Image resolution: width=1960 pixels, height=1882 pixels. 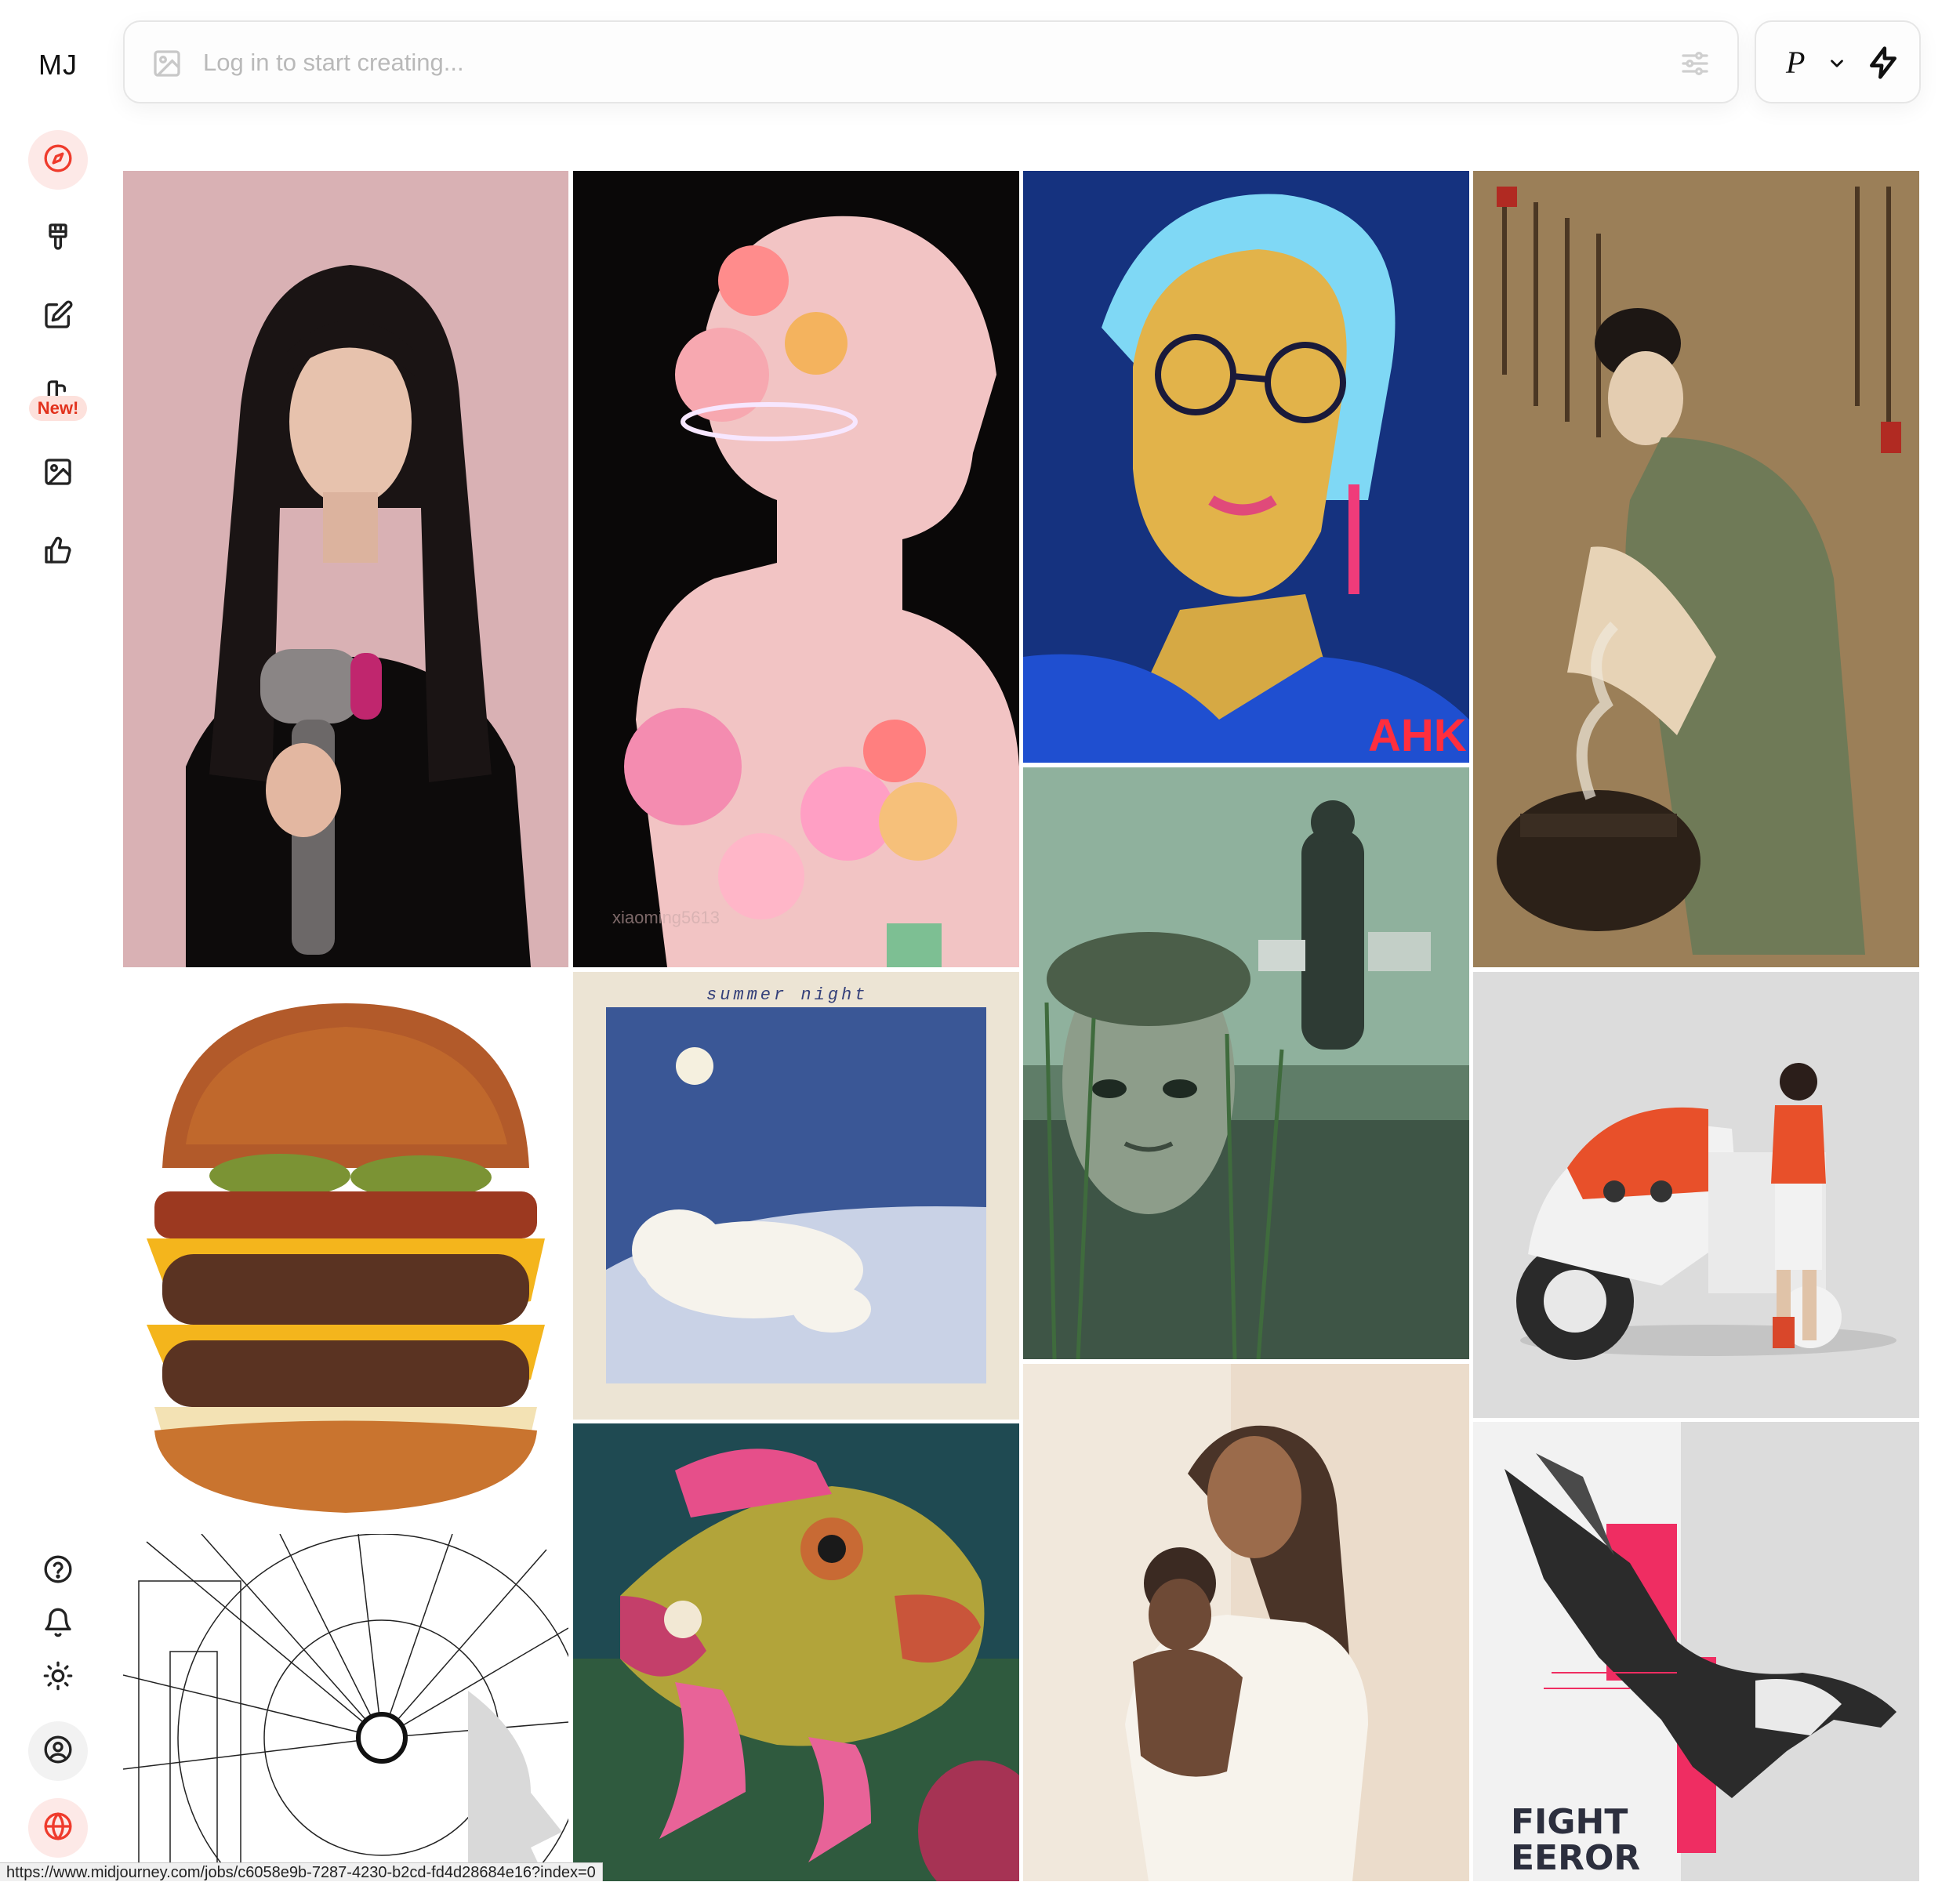 I want to click on gallery-image-crow-poster: FIGHT EEROR, so click(x=1696, y=1651).